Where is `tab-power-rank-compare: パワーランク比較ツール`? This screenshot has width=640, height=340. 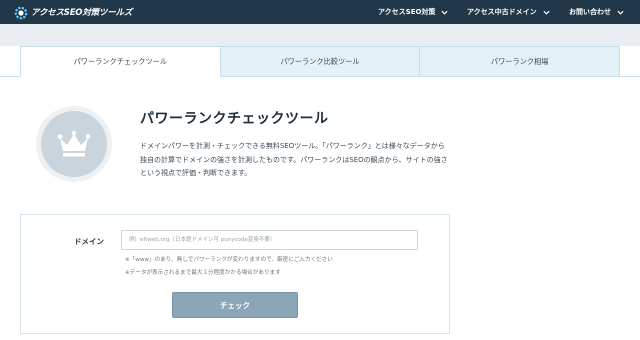 tab-power-rank-compare: パワーランク比較ツール is located at coordinates (320, 61).